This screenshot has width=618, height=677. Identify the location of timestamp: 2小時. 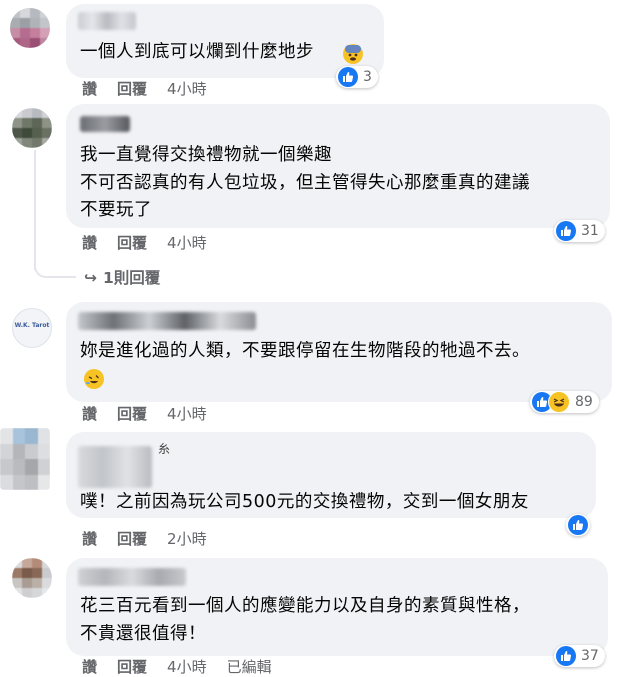
(187, 539).